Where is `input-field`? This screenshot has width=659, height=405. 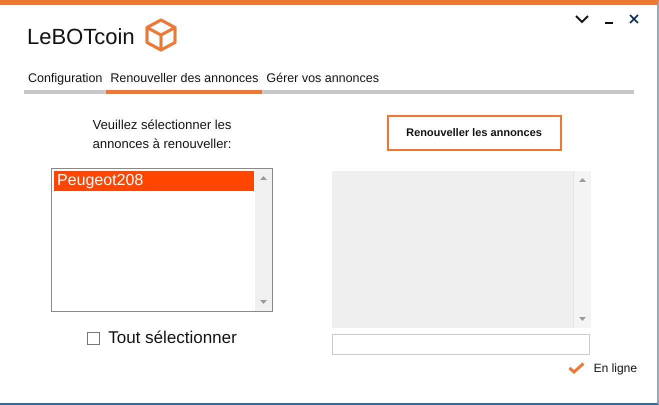
input-field is located at coordinates (461, 344).